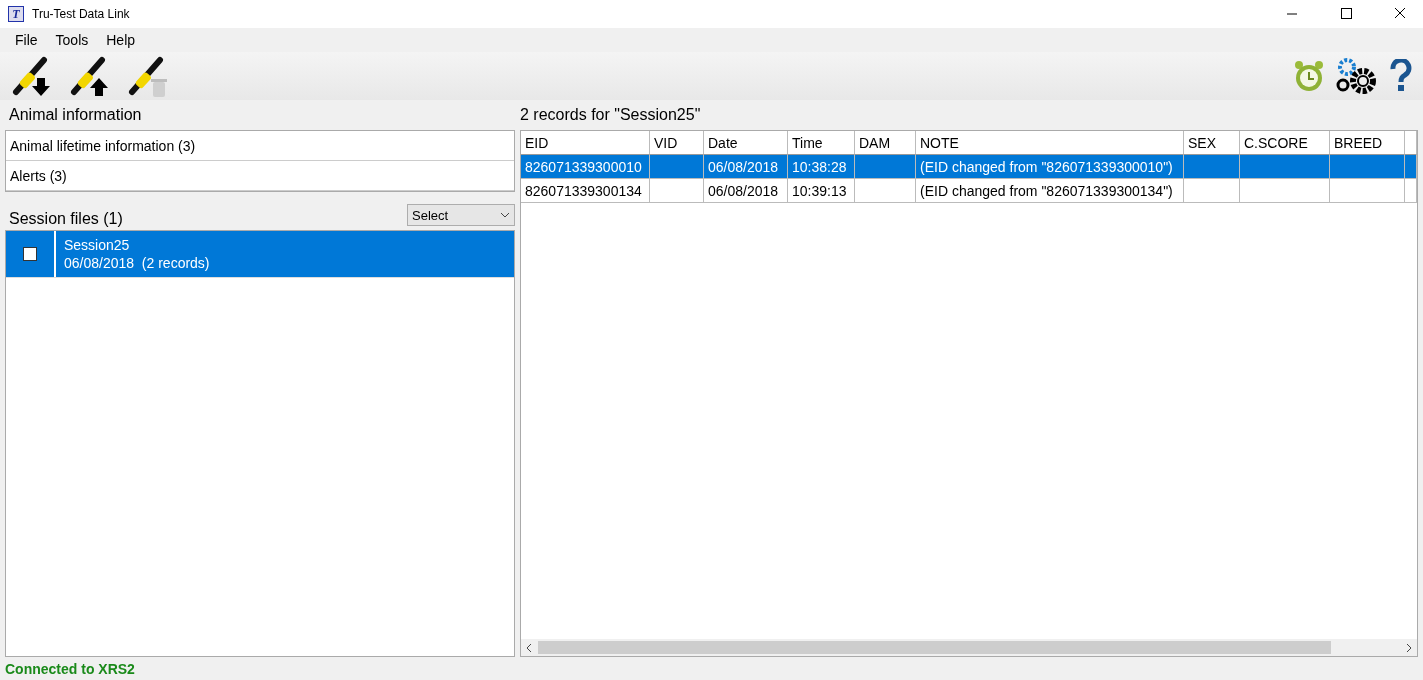 The image size is (1423, 680). Describe the element at coordinates (260, 146) in the screenshot. I see `info-list-item: Animal lifetime information (3)` at that location.